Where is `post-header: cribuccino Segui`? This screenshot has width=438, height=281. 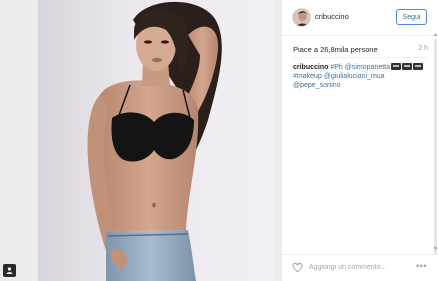 post-header: cribuccino Segui is located at coordinates (360, 18).